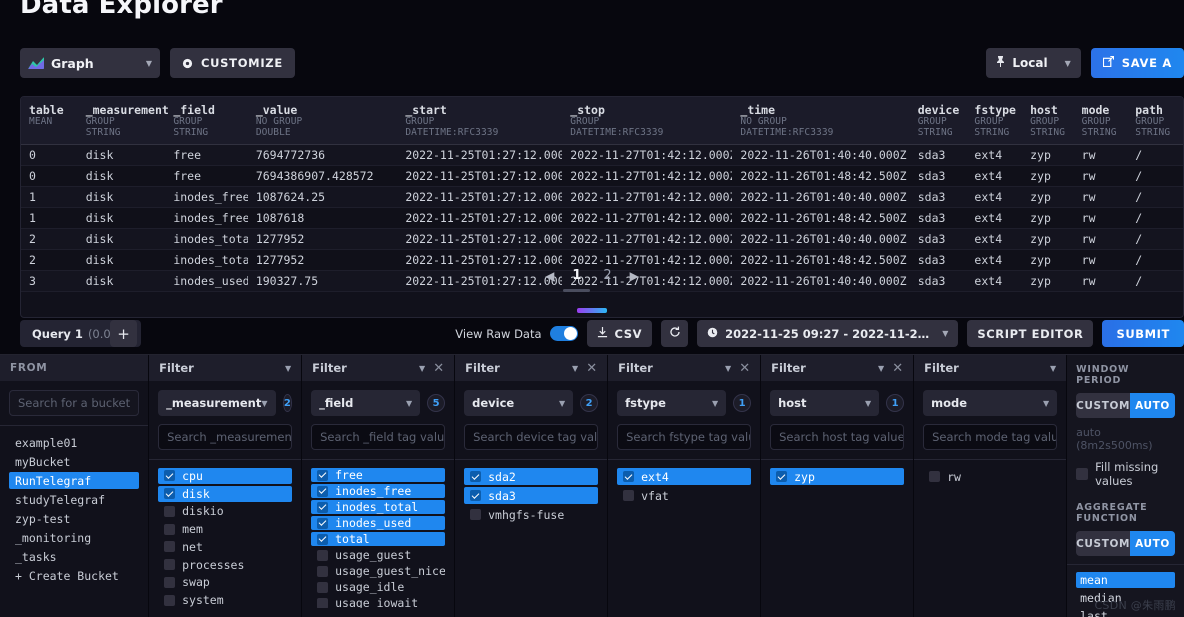  I want to click on tag-key-dropdown: _field ▼, so click(366, 403).